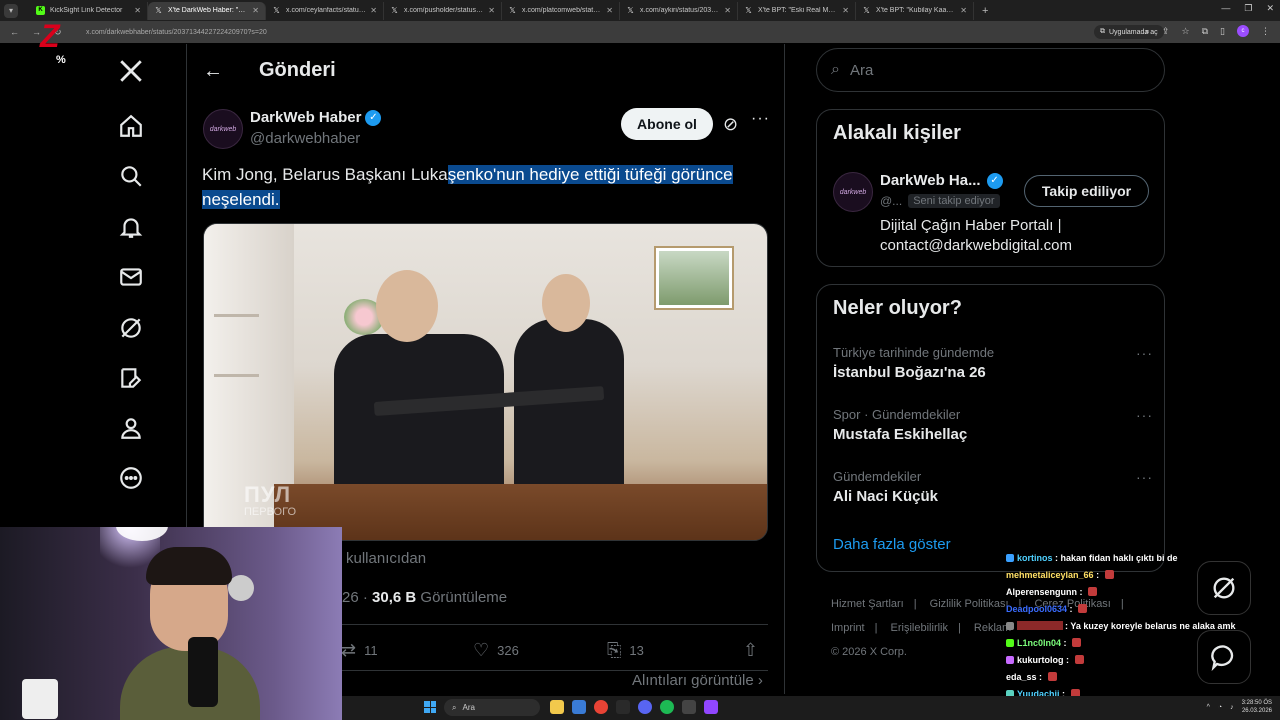 This screenshot has height=720, width=1280. Describe the element at coordinates (16, 32) in the screenshot. I see `back-nav-icon: ←` at that location.